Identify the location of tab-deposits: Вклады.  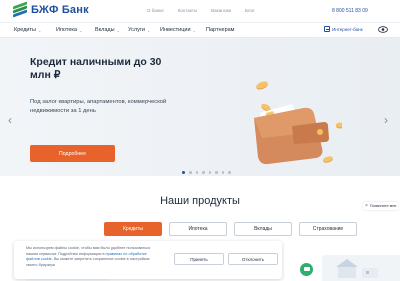
(263, 229).